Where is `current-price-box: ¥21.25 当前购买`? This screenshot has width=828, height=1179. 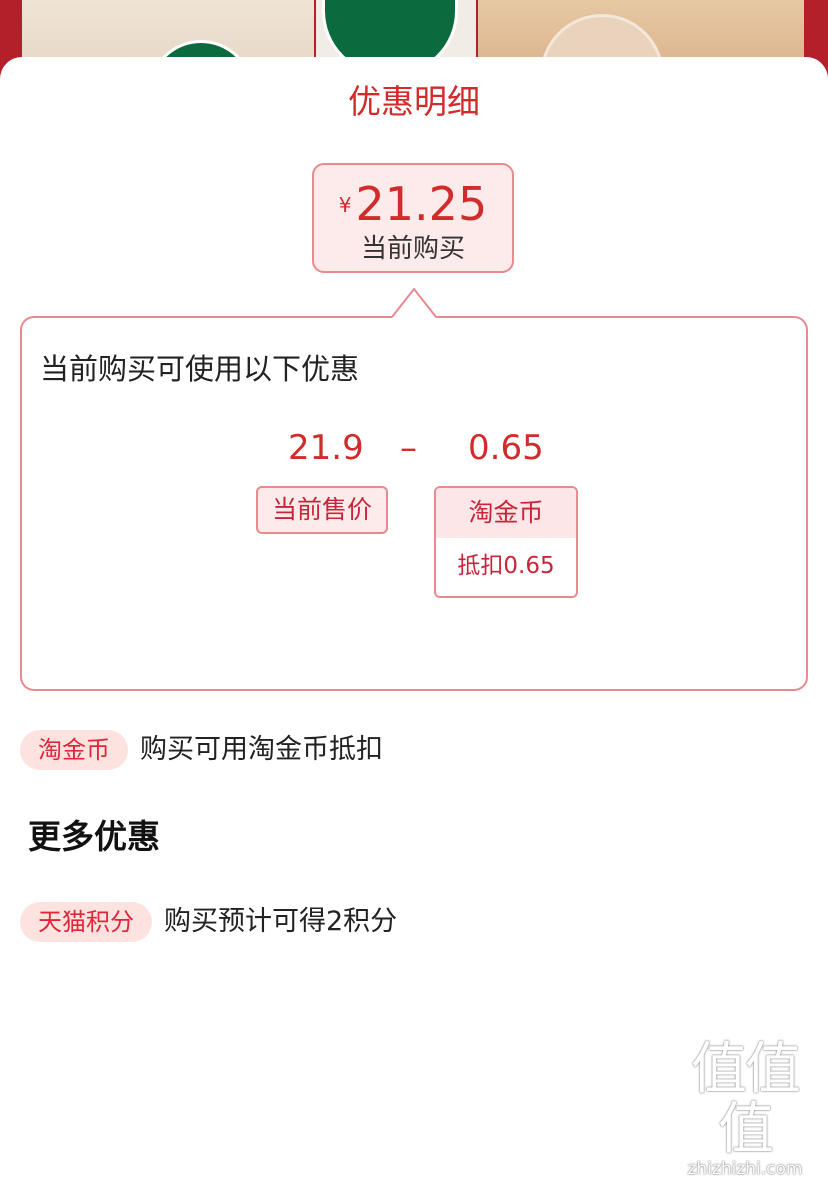 current-price-box: ¥21.25 当前购买 is located at coordinates (413, 218).